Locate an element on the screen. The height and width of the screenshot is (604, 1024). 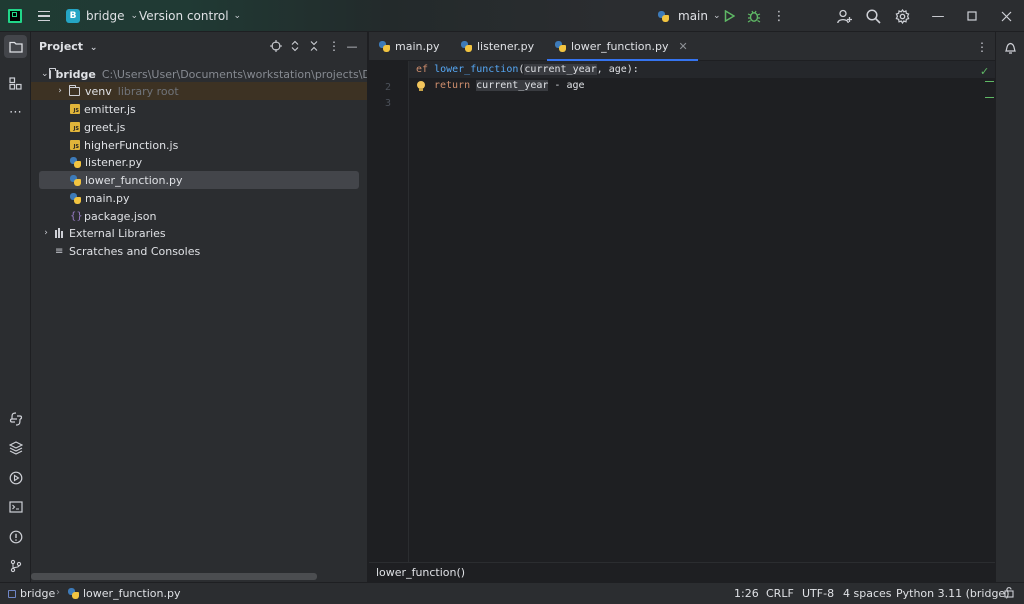
tree-item-label: Scratches and Consoles is located at coordinates (135, 251).